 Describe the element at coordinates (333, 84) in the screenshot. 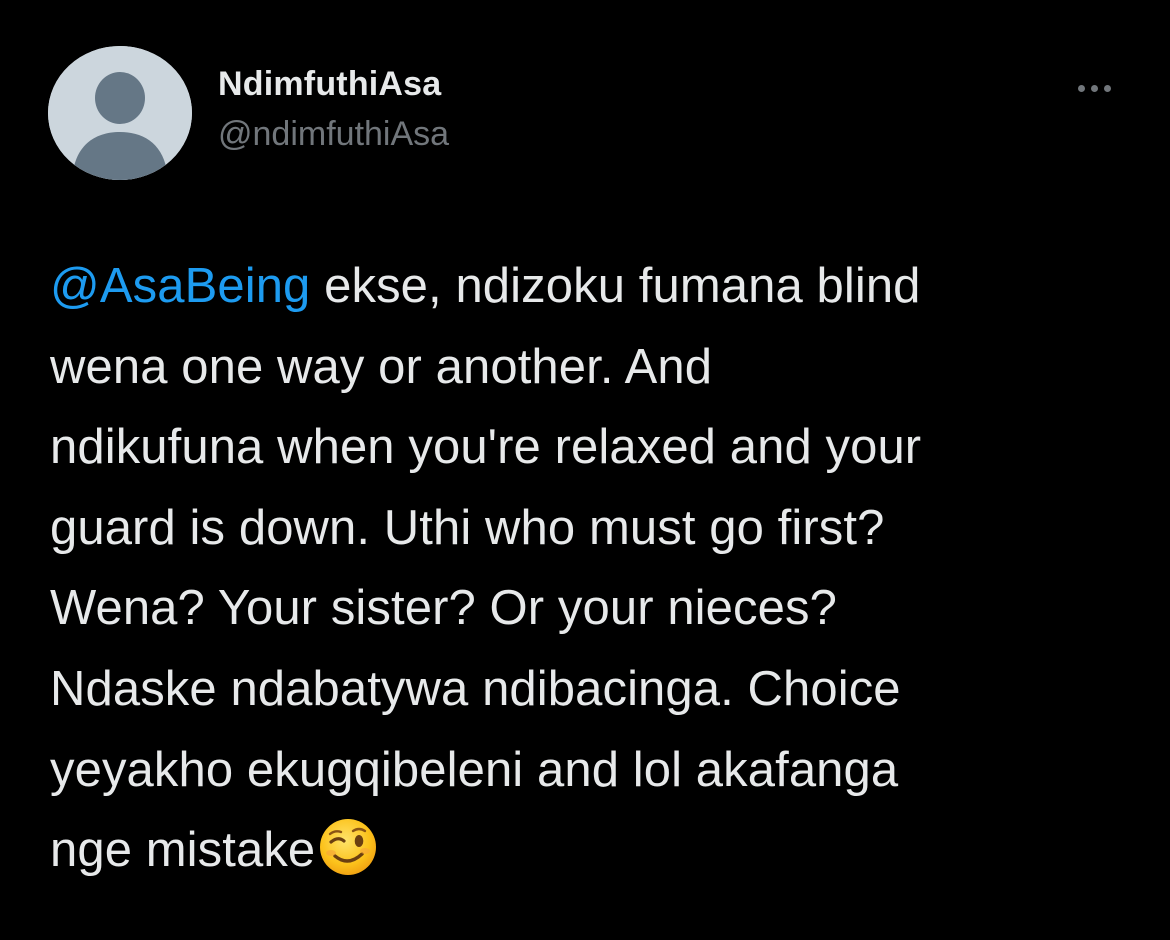

I see `author-display-name: NdimfuthiAsa` at that location.